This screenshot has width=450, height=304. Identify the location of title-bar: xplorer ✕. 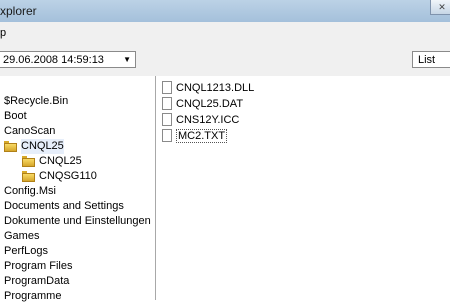
(225, 11).